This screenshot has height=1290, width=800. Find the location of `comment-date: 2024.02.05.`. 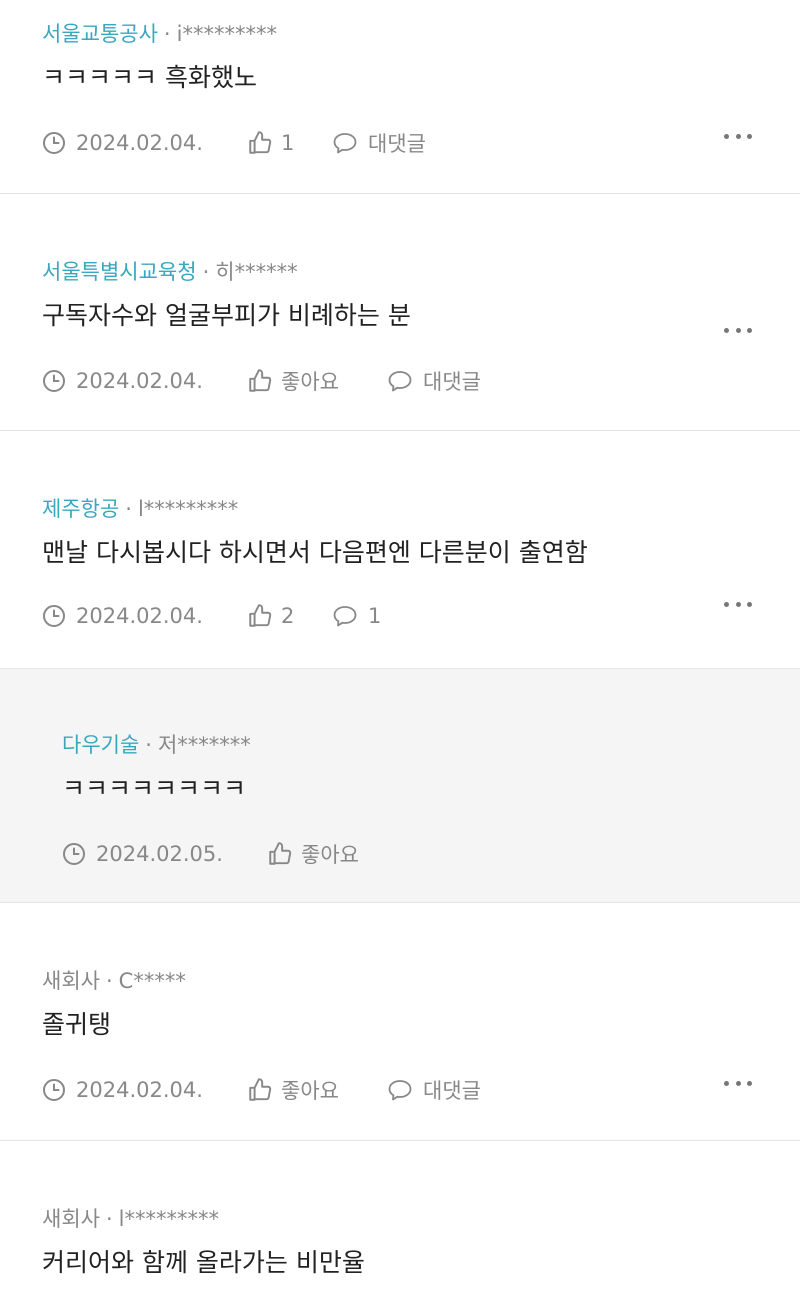

comment-date: 2024.02.05. is located at coordinates (164, 854).